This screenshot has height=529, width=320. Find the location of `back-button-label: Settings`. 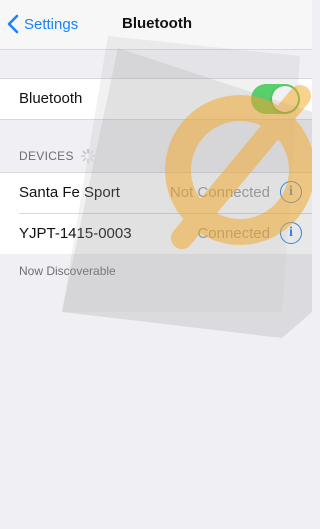

back-button-label: Settings is located at coordinates (51, 24).